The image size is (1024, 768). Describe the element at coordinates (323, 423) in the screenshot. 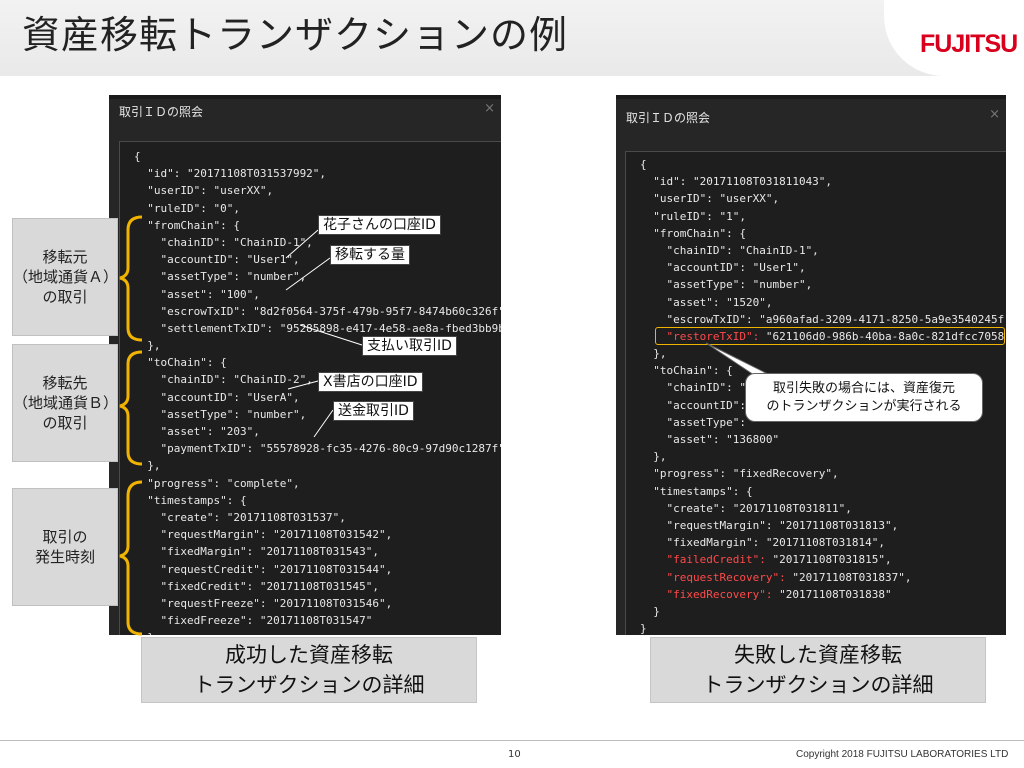

I see `connector-remit` at that location.